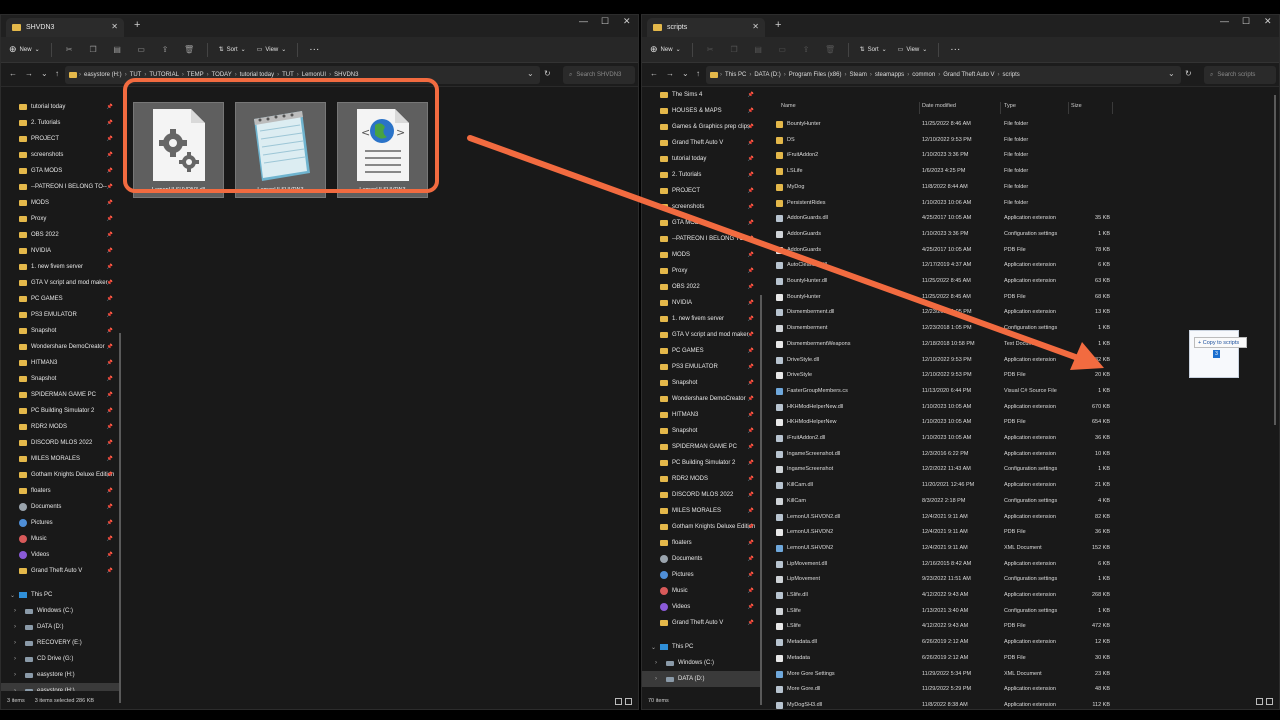 This screenshot has height=720, width=1280. What do you see at coordinates (1220, 342) in the screenshot?
I see `copy-tooltip: + Copy to scripts` at bounding box center [1220, 342].